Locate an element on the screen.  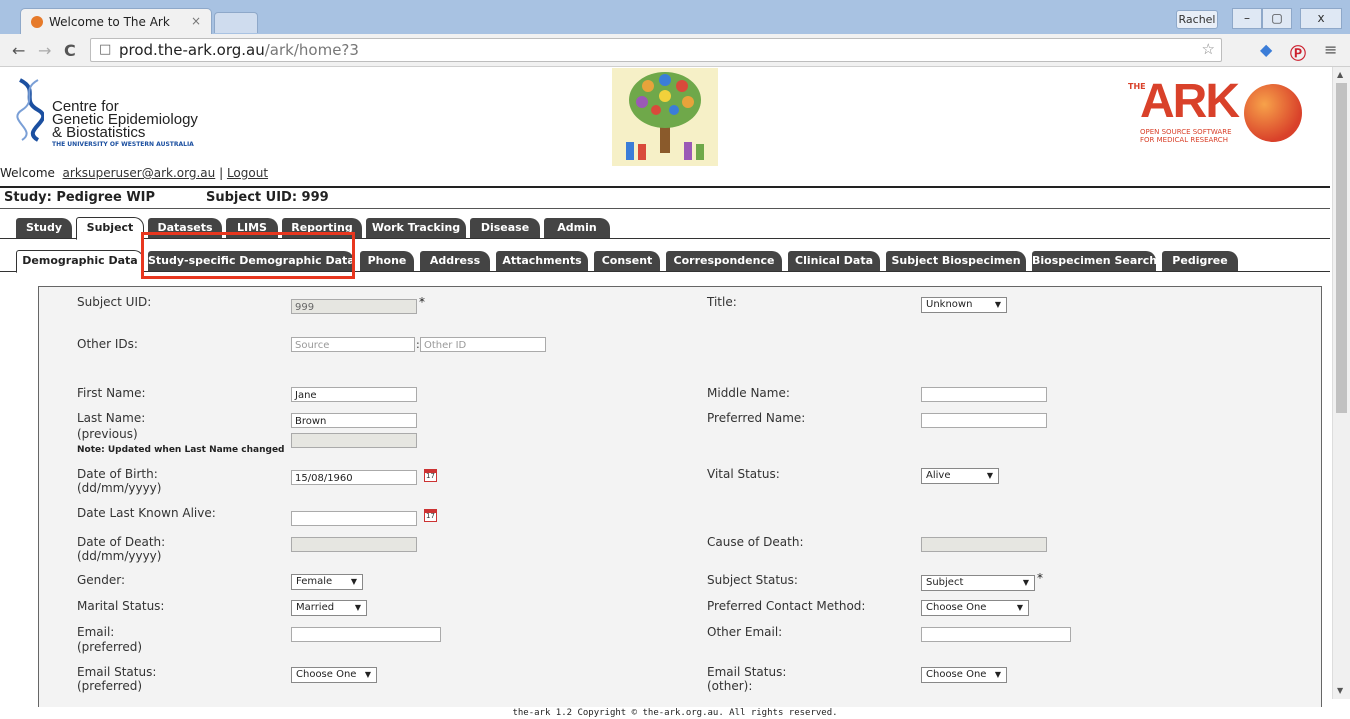
scrollbar-thumb is located at coordinates (1341, 248).